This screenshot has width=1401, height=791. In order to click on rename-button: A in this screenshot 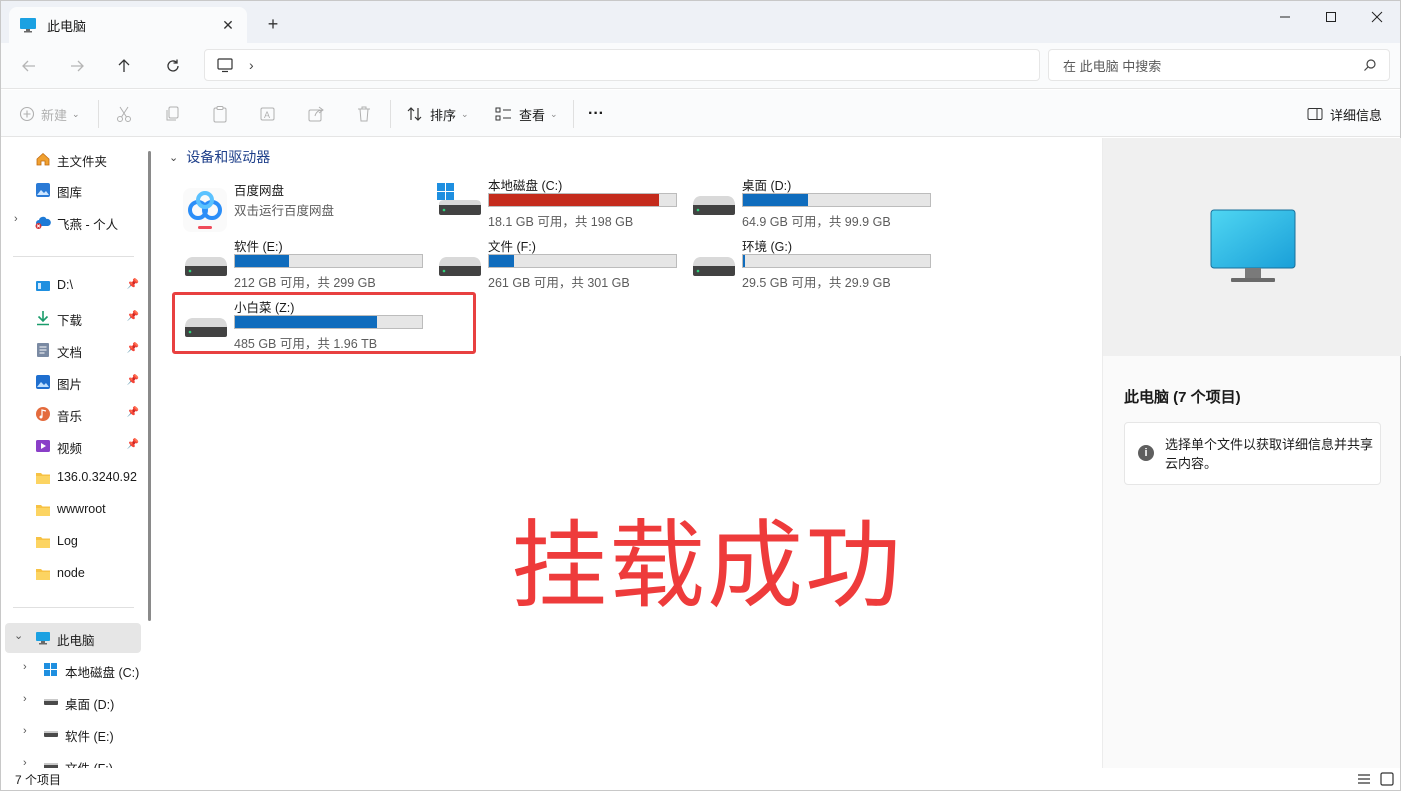, I will do `click(268, 114)`.